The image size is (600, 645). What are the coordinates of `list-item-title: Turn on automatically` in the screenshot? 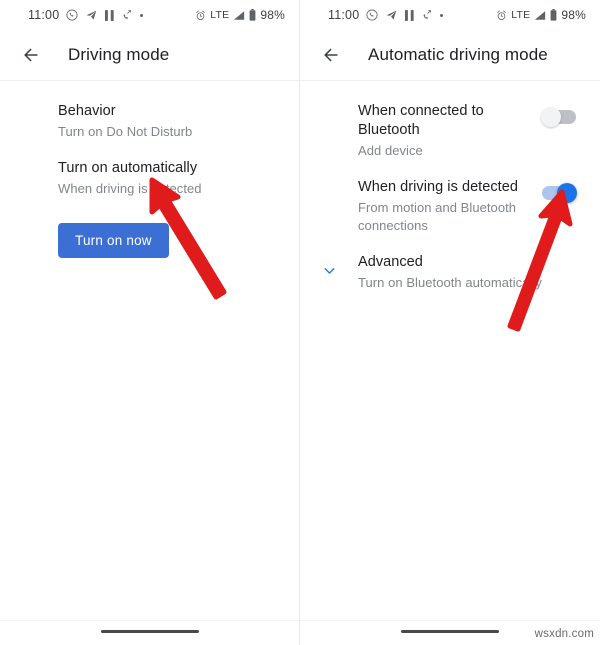 It's located at (128, 168).